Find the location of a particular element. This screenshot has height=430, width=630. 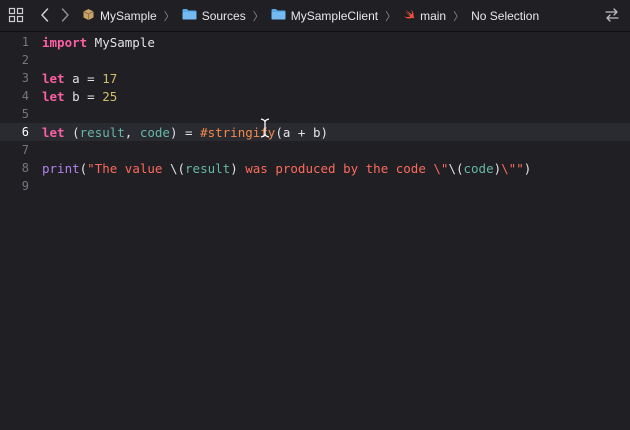

line-number: 4 is located at coordinates (25, 96).